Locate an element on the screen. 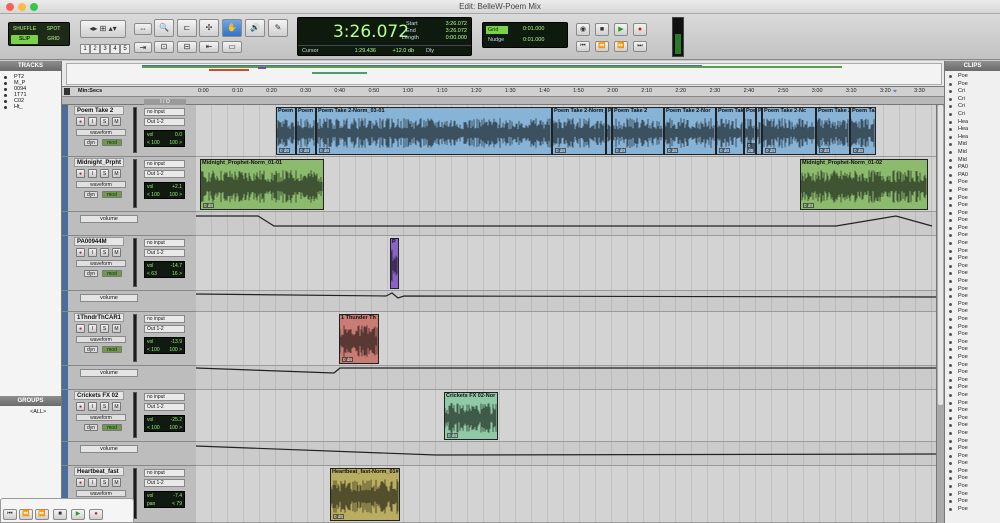  stop-button-icon: ■ is located at coordinates (602, 29).